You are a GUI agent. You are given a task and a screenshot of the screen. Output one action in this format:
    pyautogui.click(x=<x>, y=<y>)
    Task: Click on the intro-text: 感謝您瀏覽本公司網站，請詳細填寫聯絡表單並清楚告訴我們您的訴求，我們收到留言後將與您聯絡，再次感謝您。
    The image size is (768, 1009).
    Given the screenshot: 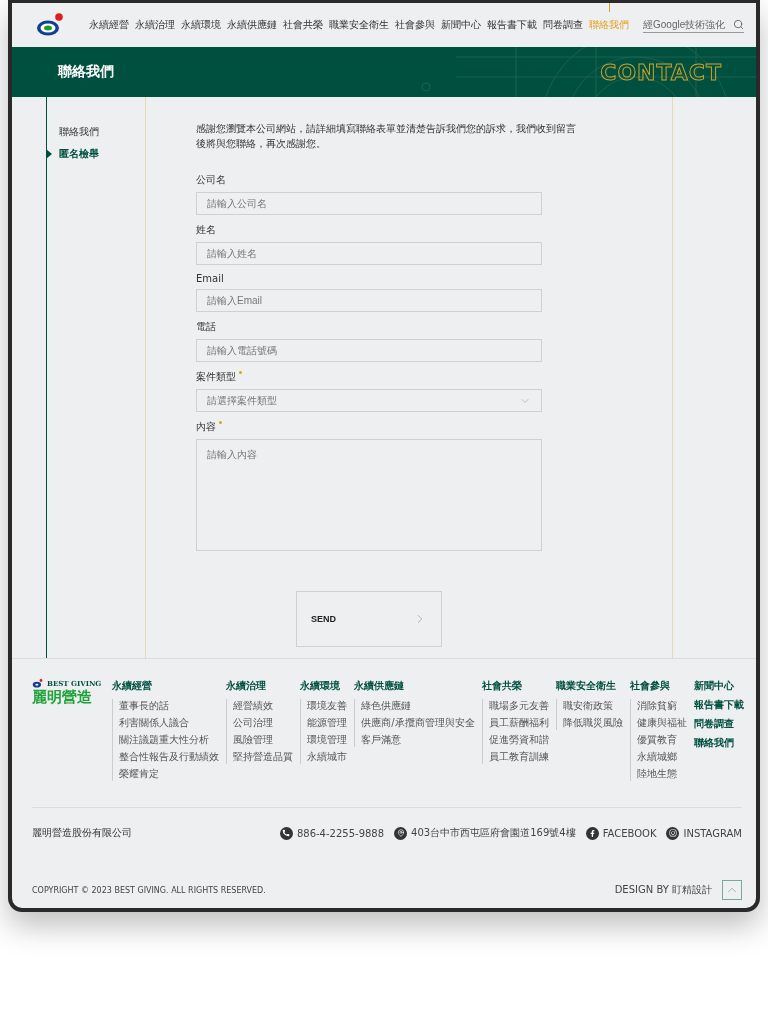 What is the action you would take?
    pyautogui.click(x=386, y=136)
    